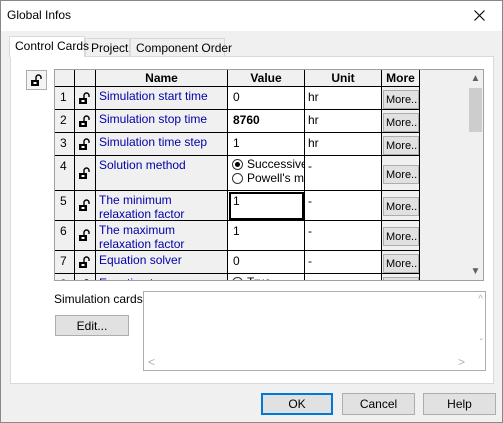 The width and height of the screenshot is (503, 423). Describe the element at coordinates (475, 271) in the screenshot. I see `scroll-down-arrow-icon: ▼` at that location.